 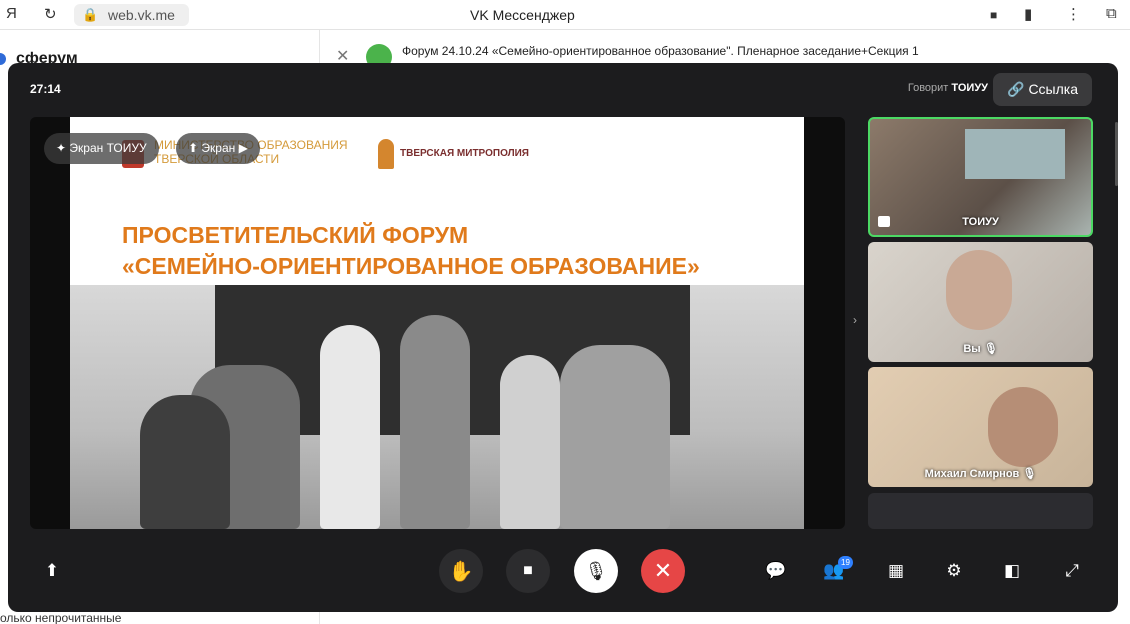 What do you see at coordinates (11, 13) in the screenshot?
I see `yandex-icon: Я` at bounding box center [11, 13].